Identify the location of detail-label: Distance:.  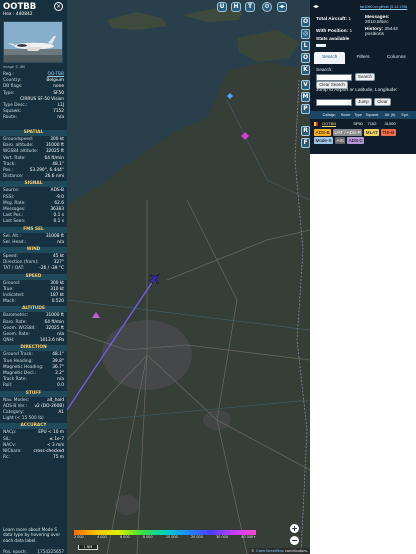
(13, 177).